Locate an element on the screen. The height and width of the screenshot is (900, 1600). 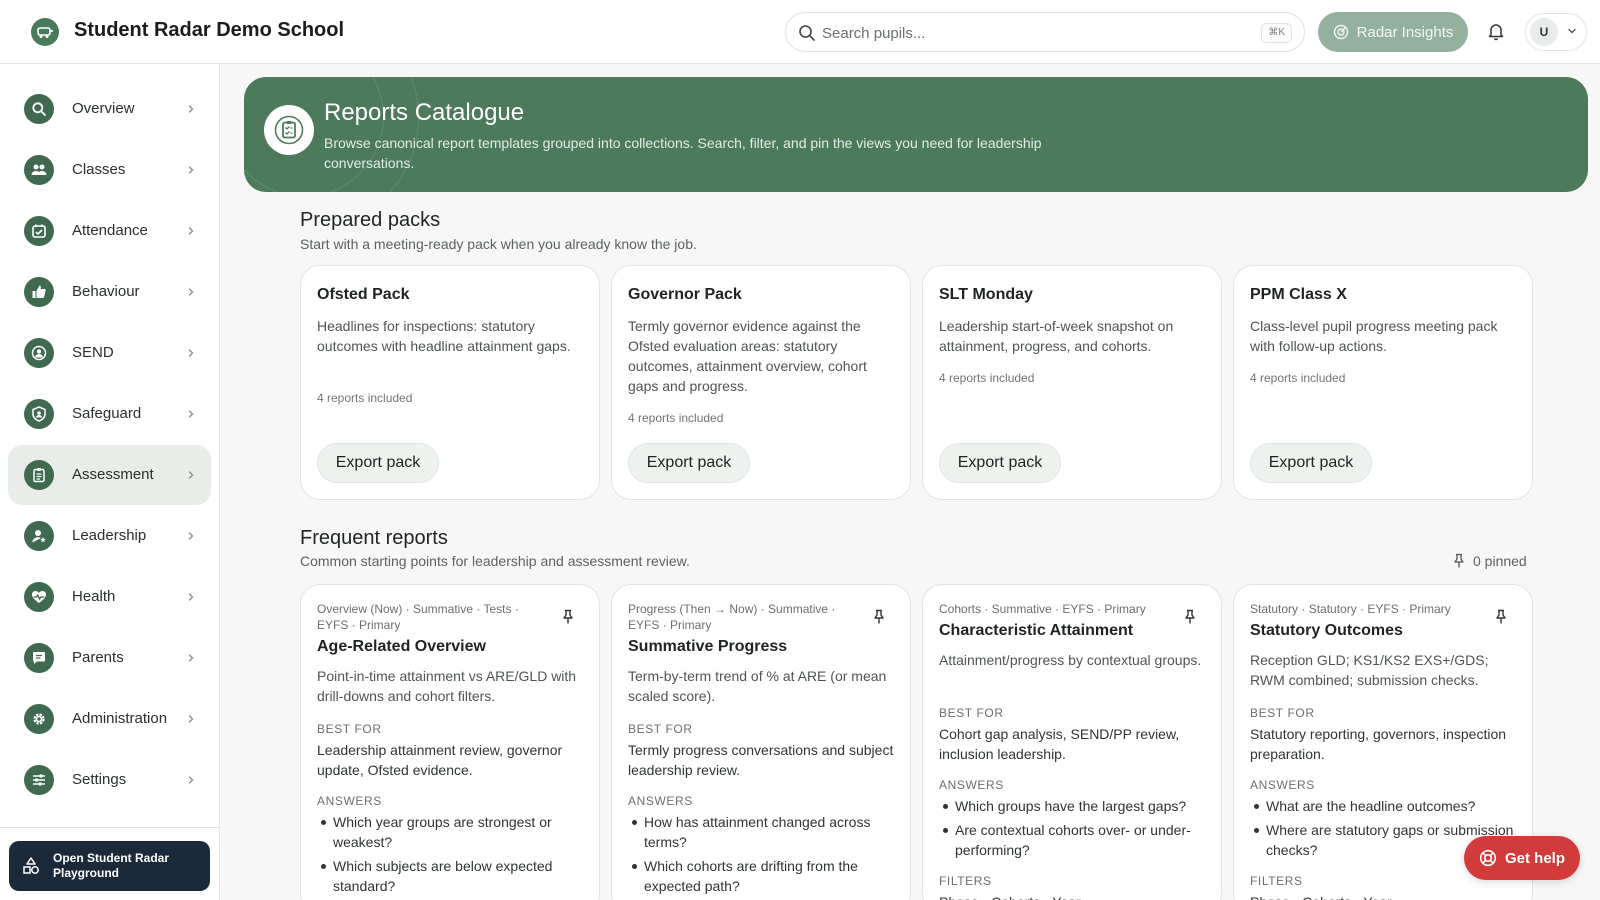
school-logo-icon is located at coordinates (45, 32).